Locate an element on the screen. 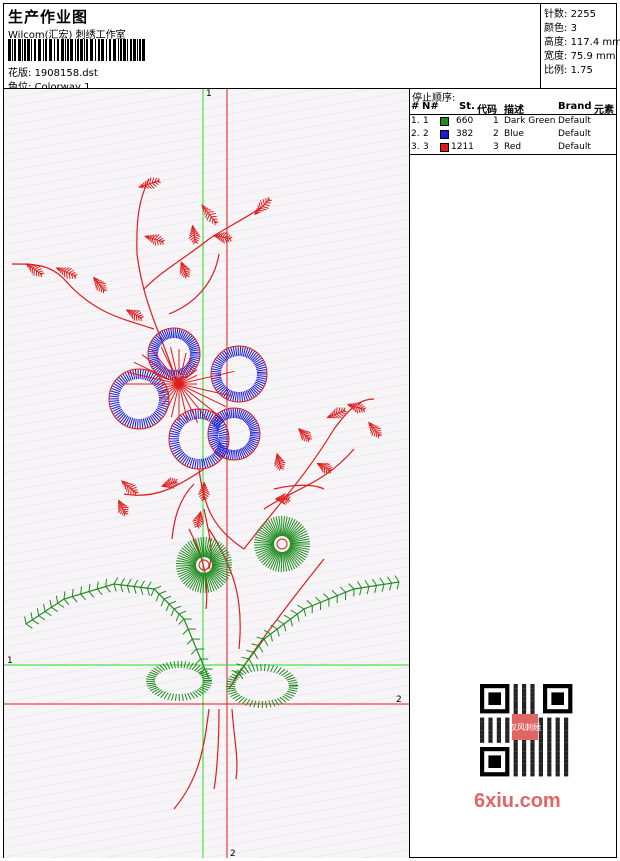 The width and height of the screenshot is (620, 861). col-code: 代码 is located at coordinates (487, 110).